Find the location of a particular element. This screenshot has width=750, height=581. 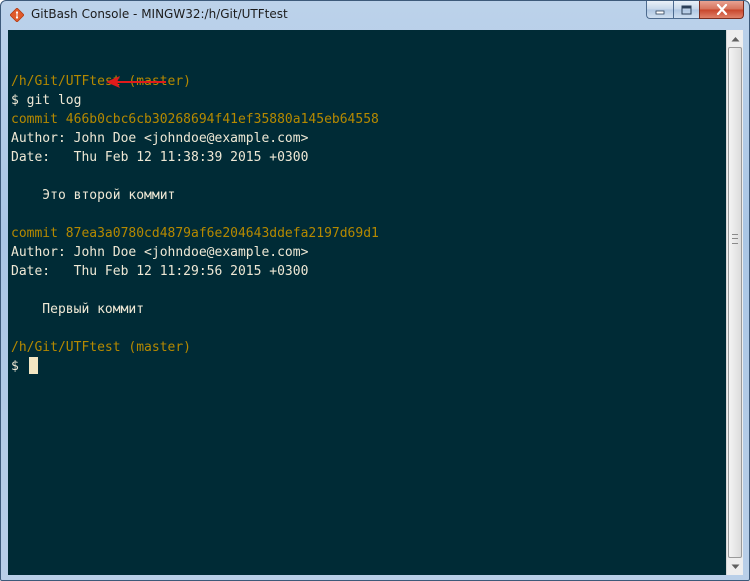

scroll-up-arrow-icon is located at coordinates (735, 38).